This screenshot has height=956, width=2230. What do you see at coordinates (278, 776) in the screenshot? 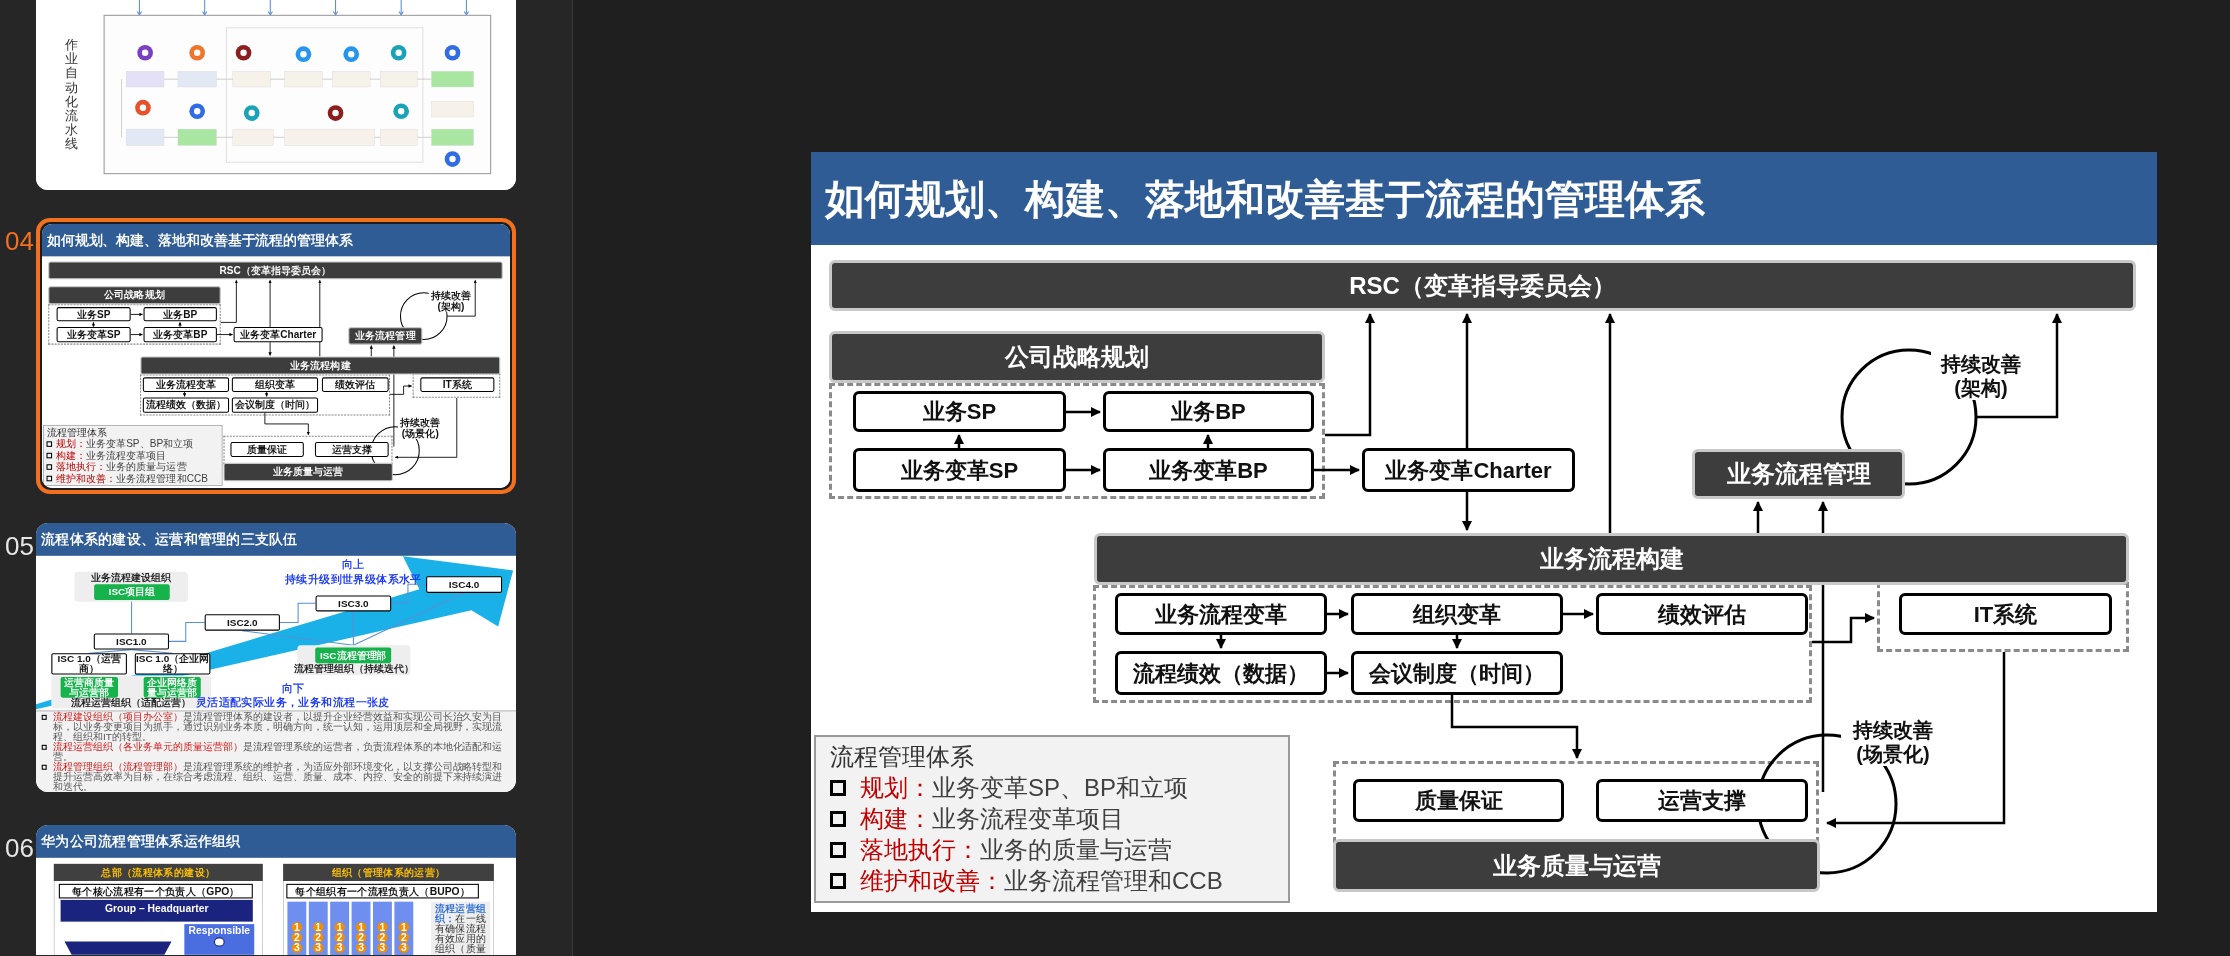
I see `note-text: 流程管理组织（流程管理部）是流程管理系统的维护者，为适应外部环境变化，以支撑公司战略转型和提升运营高效率为目标，在综合考虑流程、组织、运营、质量、成本、内控、安全的前提下来持续演进和迭代。` at bounding box center [278, 776].